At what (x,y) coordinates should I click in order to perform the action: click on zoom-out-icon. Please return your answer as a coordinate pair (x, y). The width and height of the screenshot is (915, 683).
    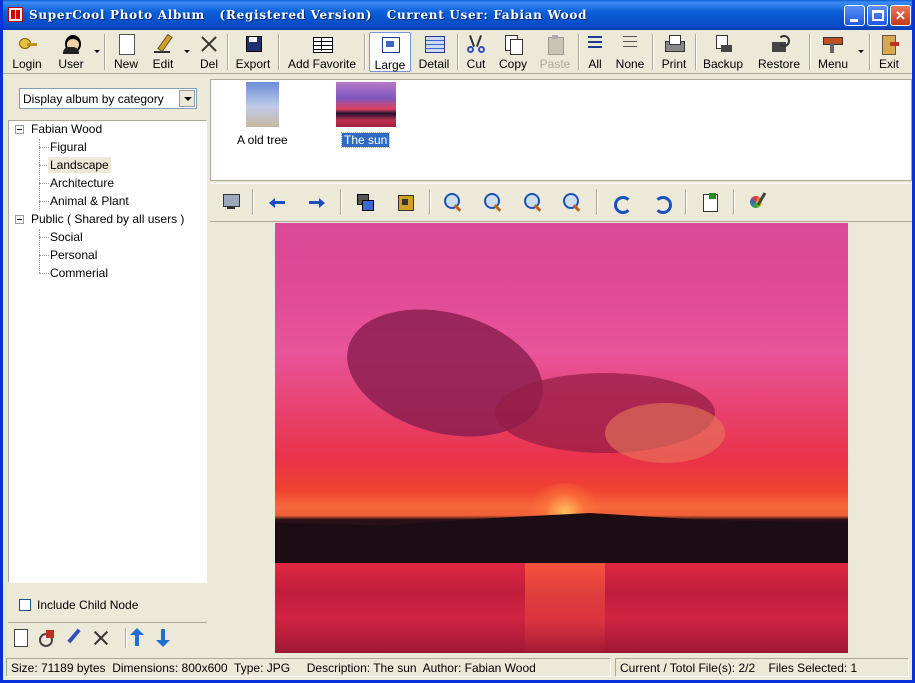
    Looking at the image, I should click on (493, 202).